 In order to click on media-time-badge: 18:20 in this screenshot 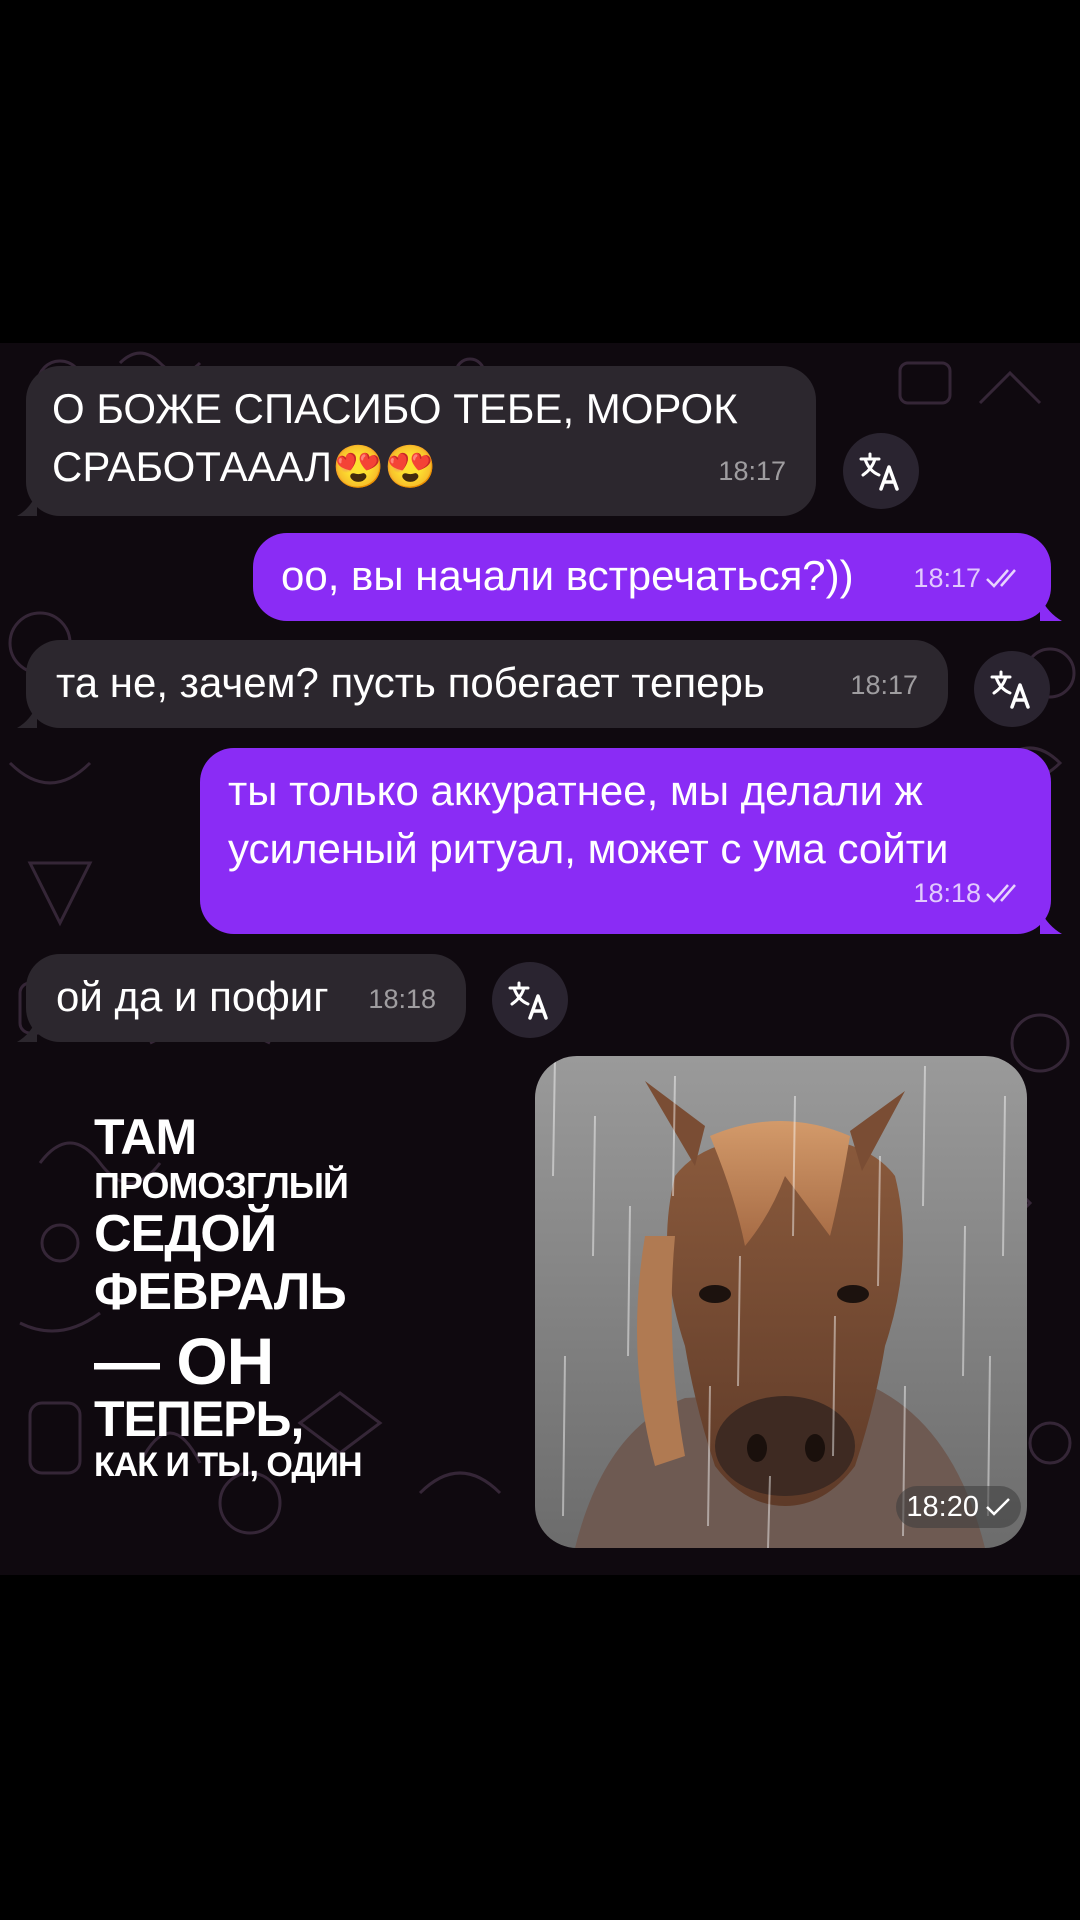, I will do `click(958, 1507)`.